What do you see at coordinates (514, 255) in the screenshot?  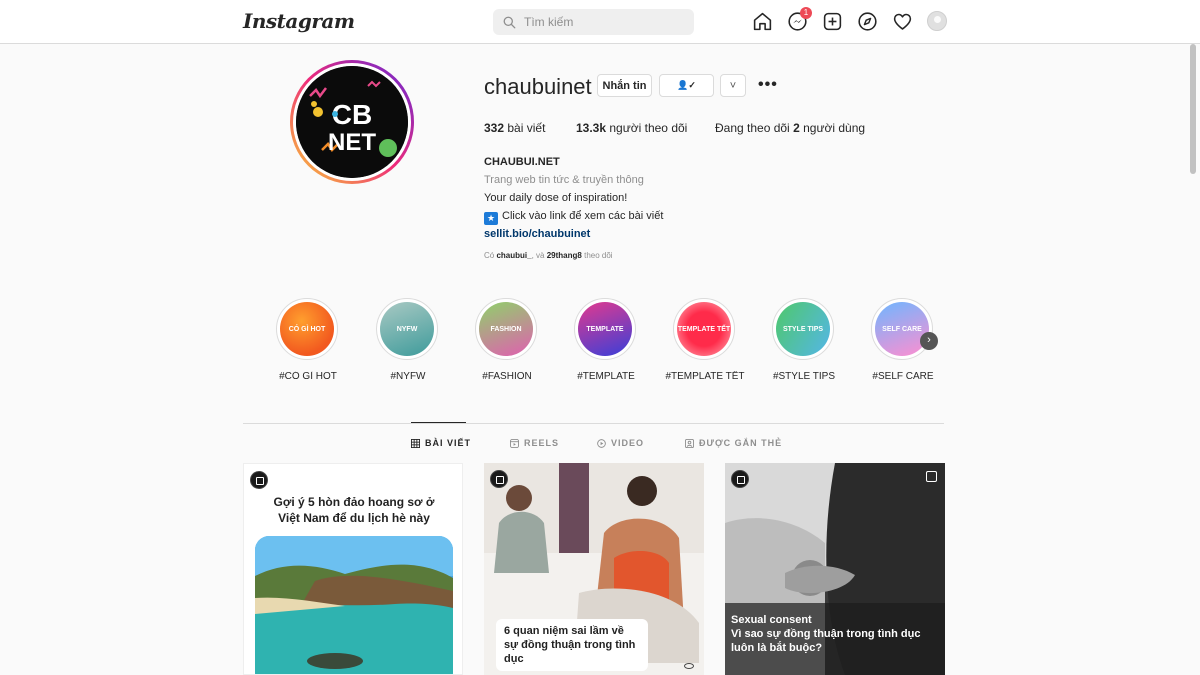 I see `followed-by-user-1: chaubui_` at bounding box center [514, 255].